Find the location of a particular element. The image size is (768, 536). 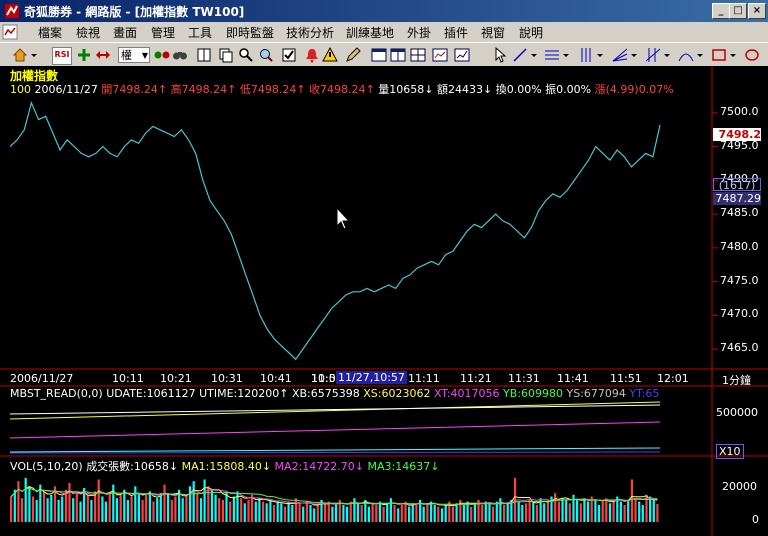

menu-tools: 工具 is located at coordinates (200, 32).